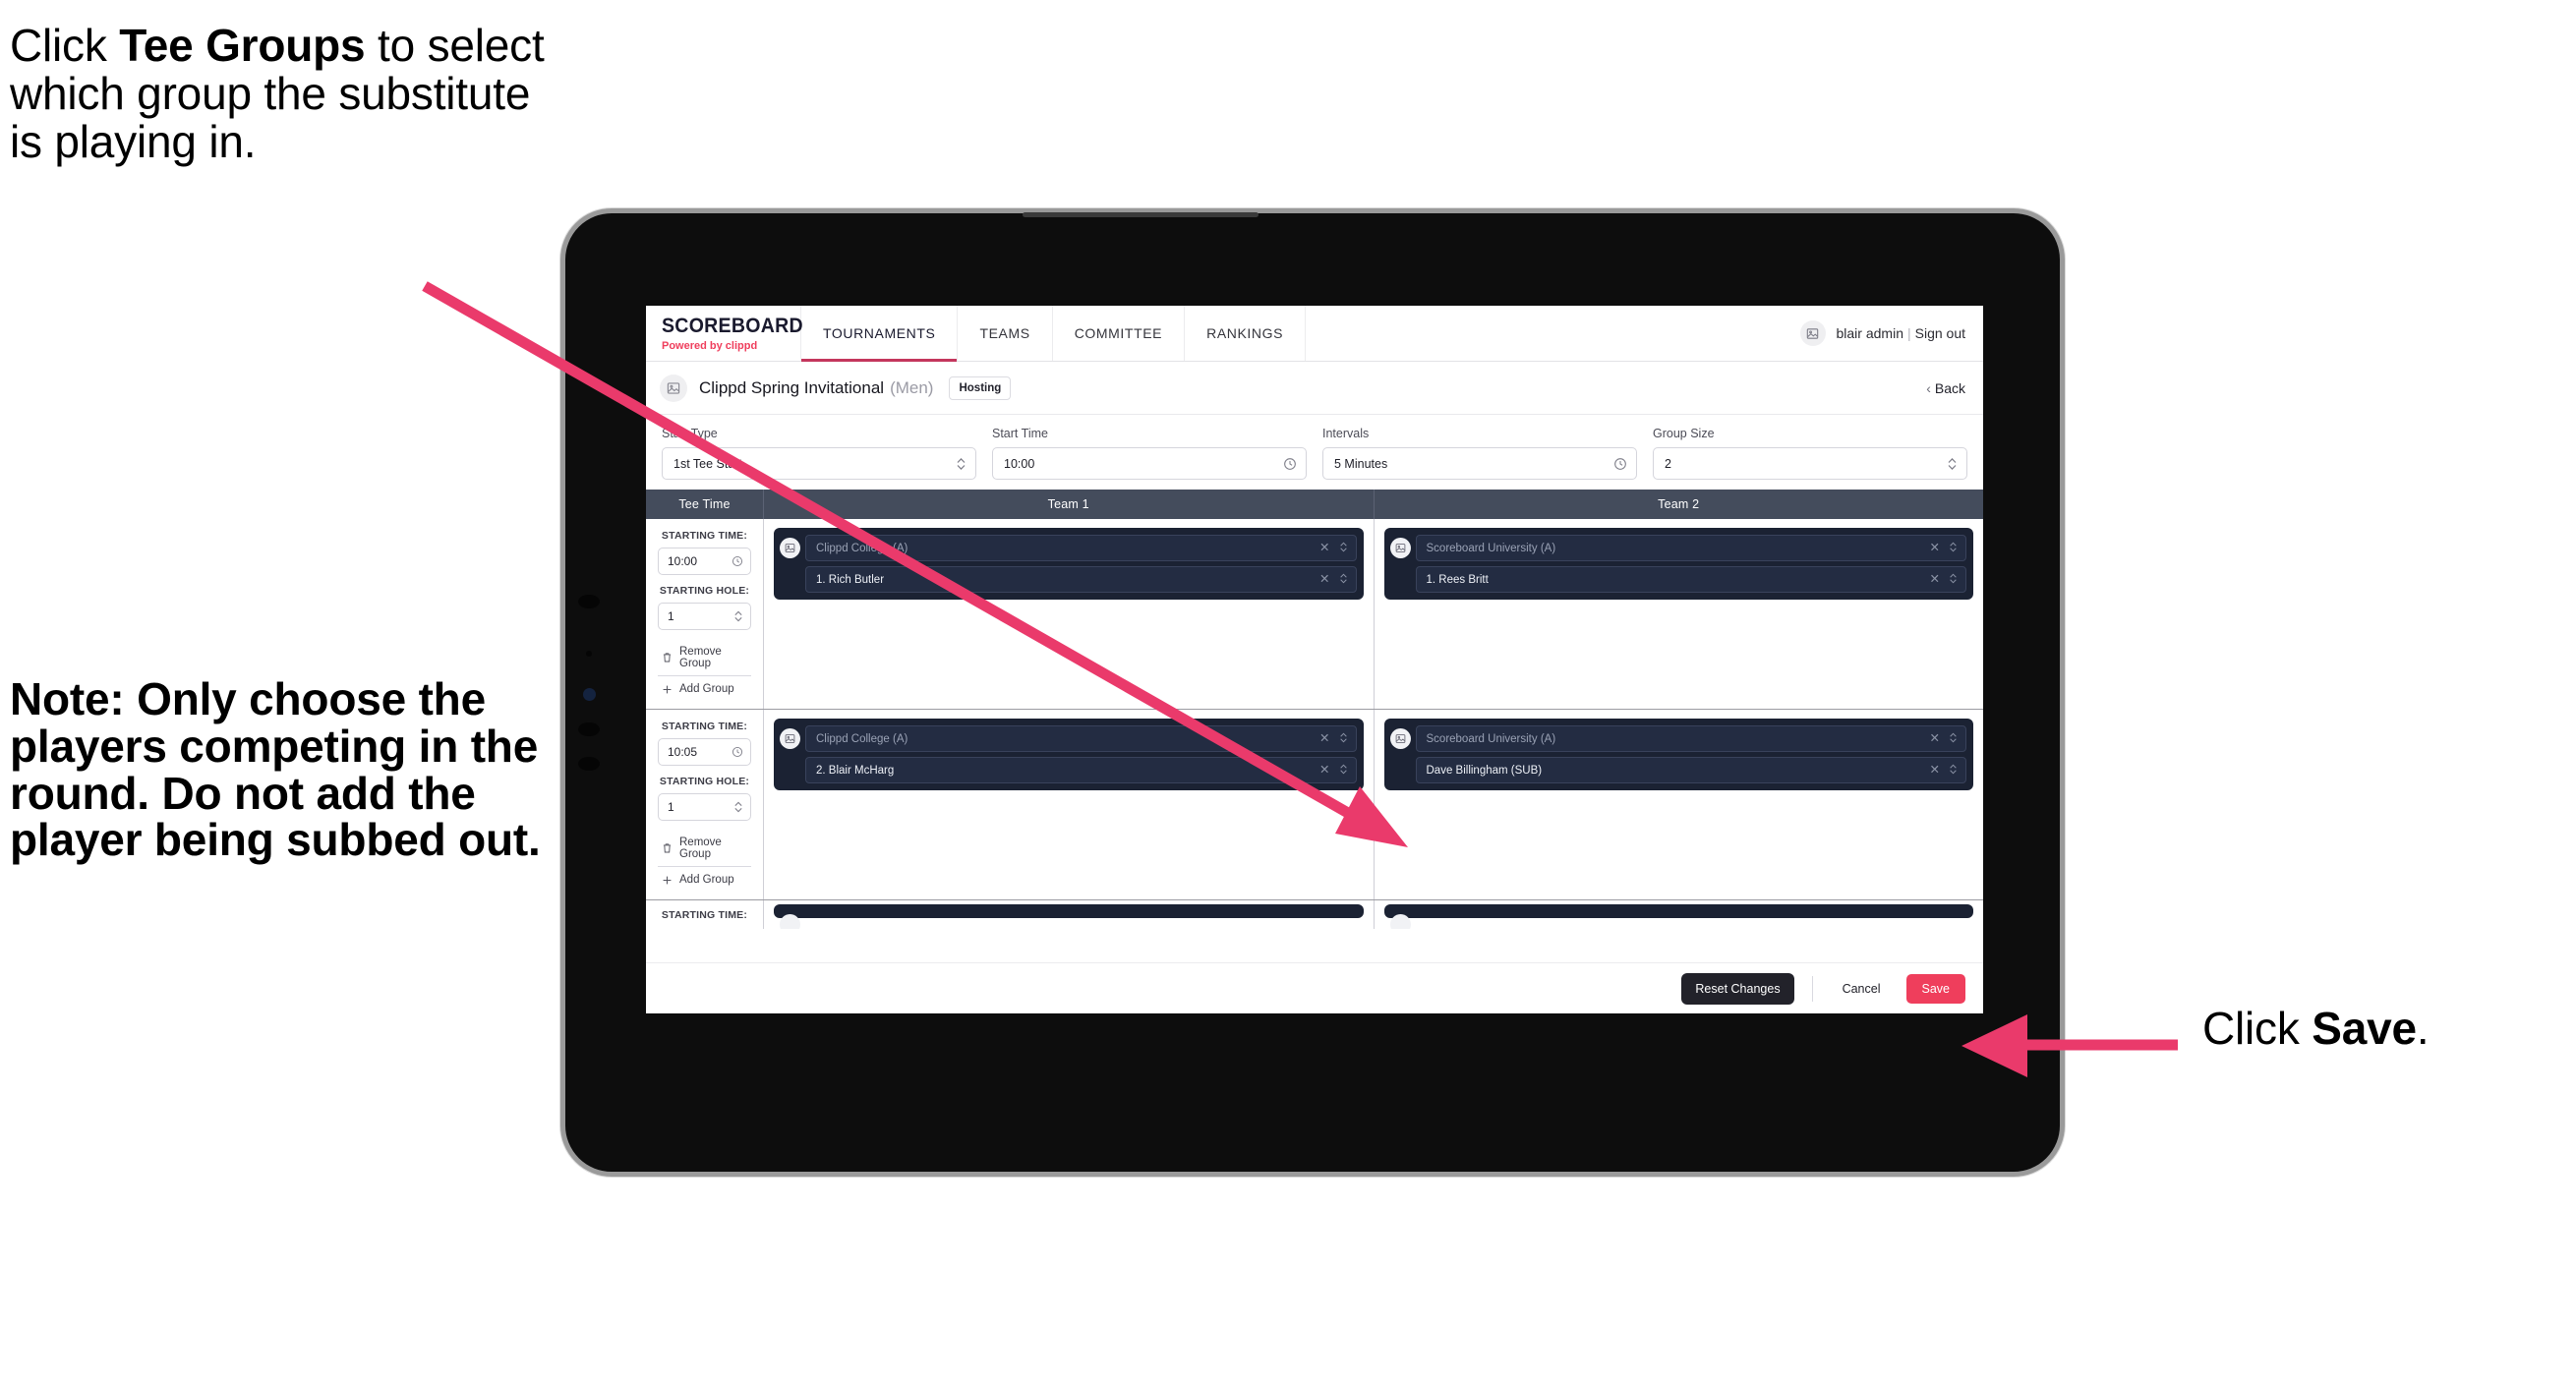  I want to click on start-time-input: 10:00, so click(1149, 463).